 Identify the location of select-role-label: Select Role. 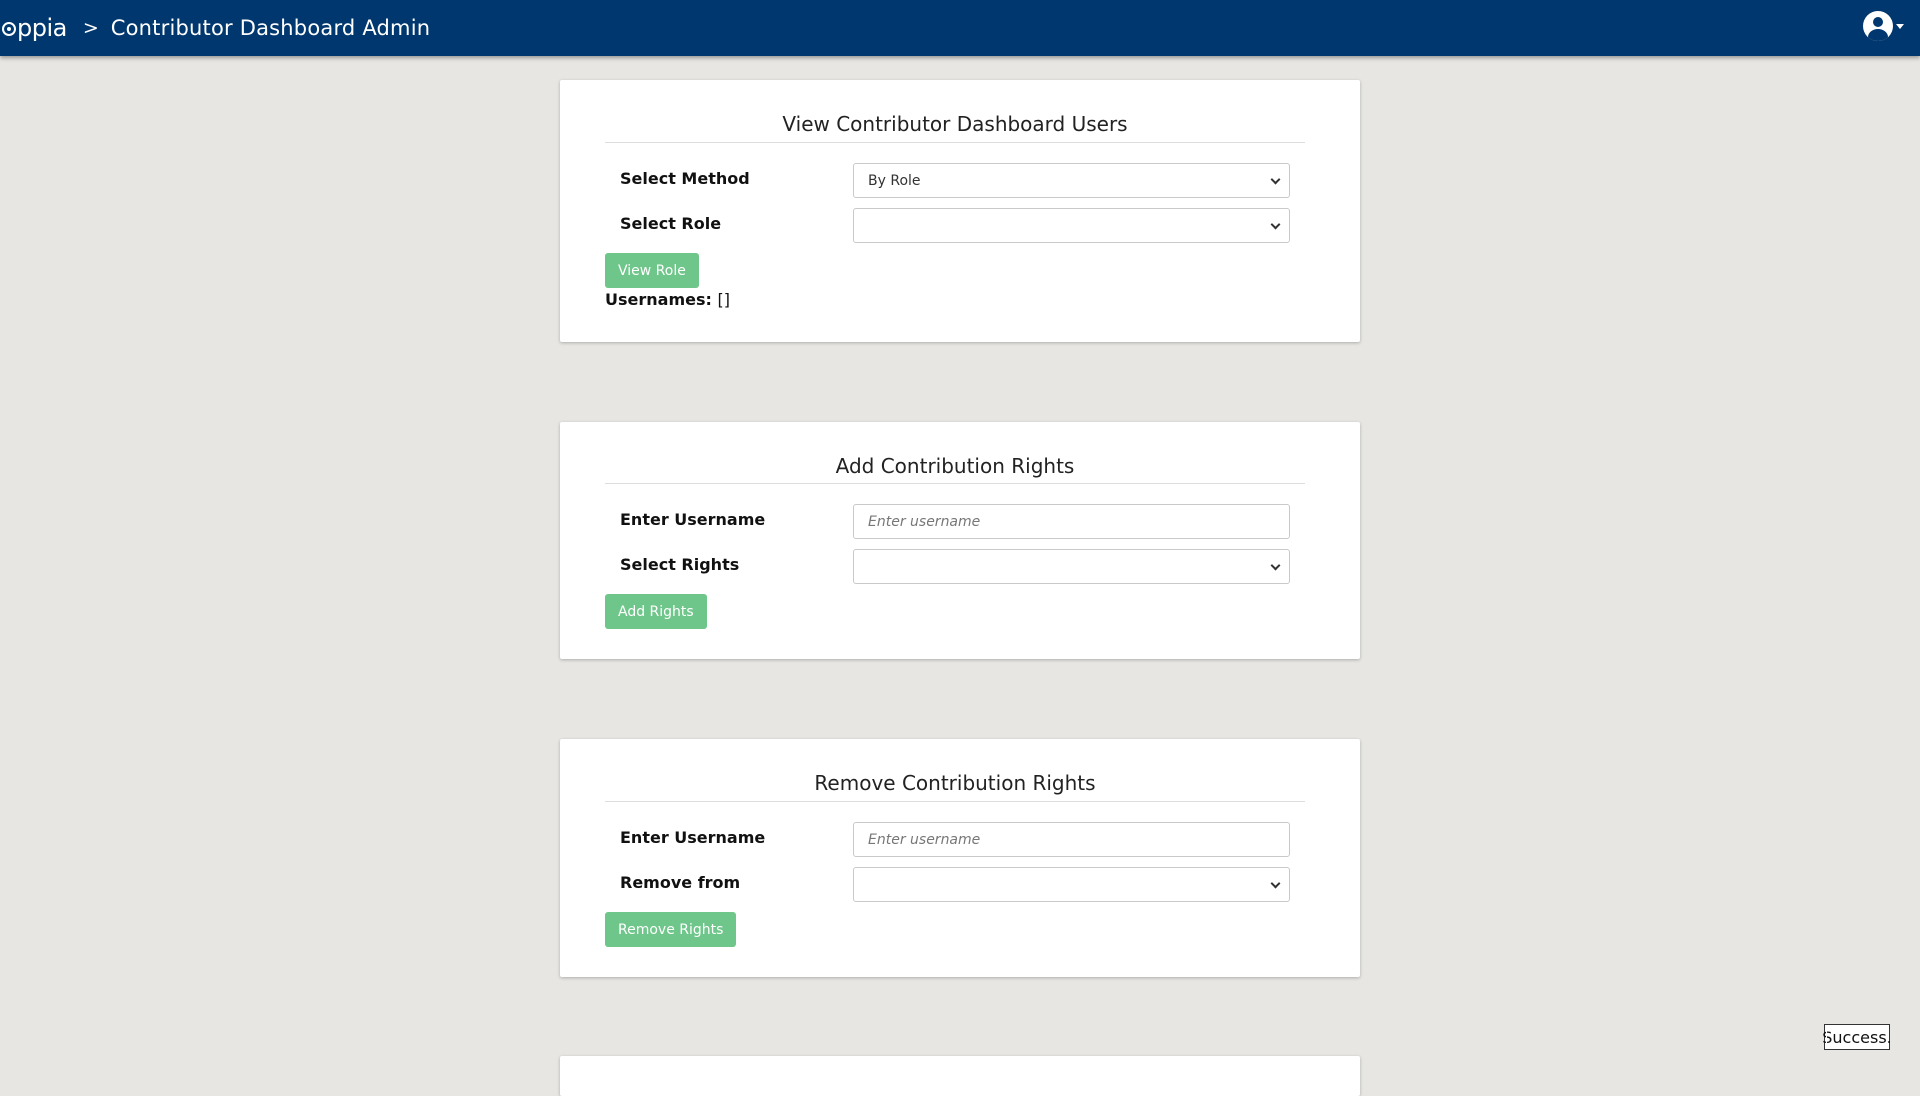
(671, 223).